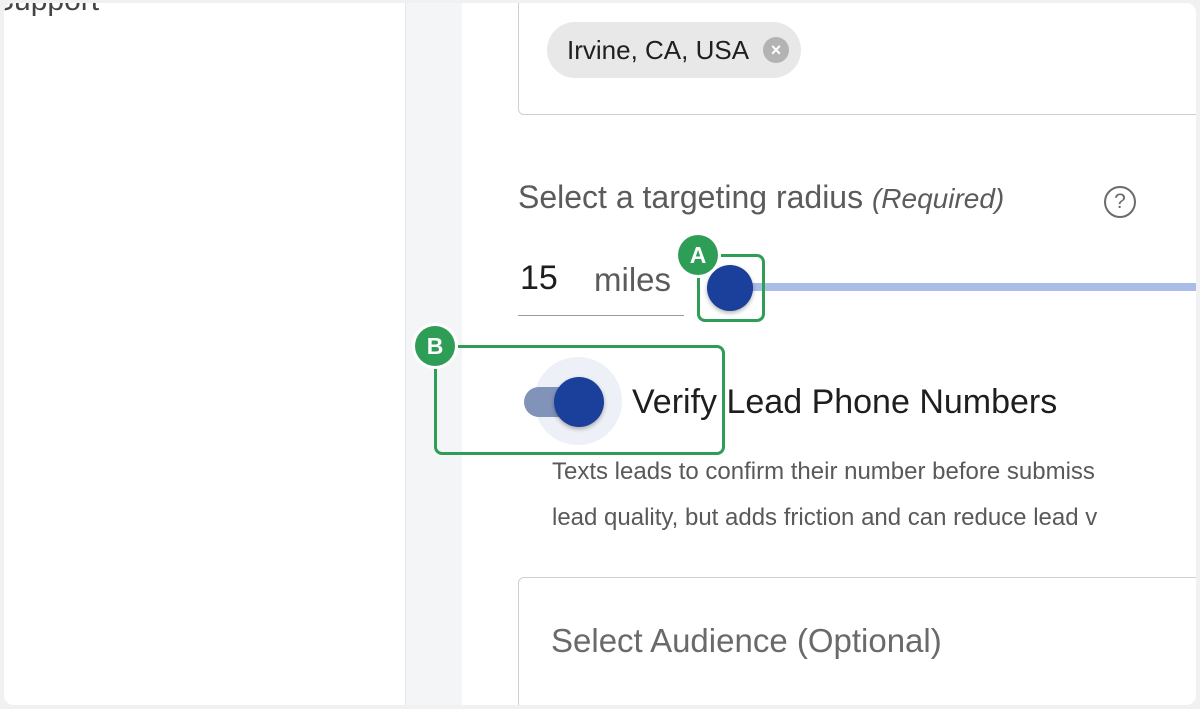  Describe the element at coordinates (691, 197) in the screenshot. I see `radius-label-text: Select a targeting radius` at that location.